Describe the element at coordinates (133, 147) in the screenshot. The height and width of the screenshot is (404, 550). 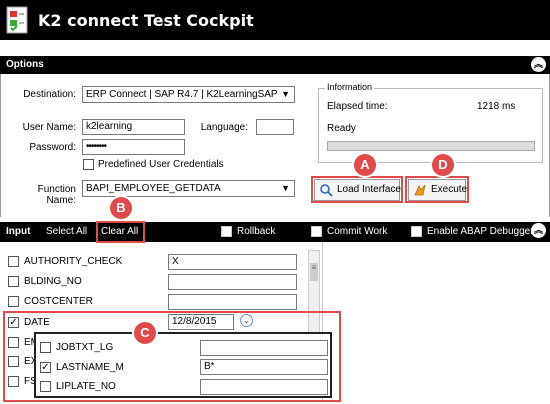
I see `password-input: ••••••••` at that location.